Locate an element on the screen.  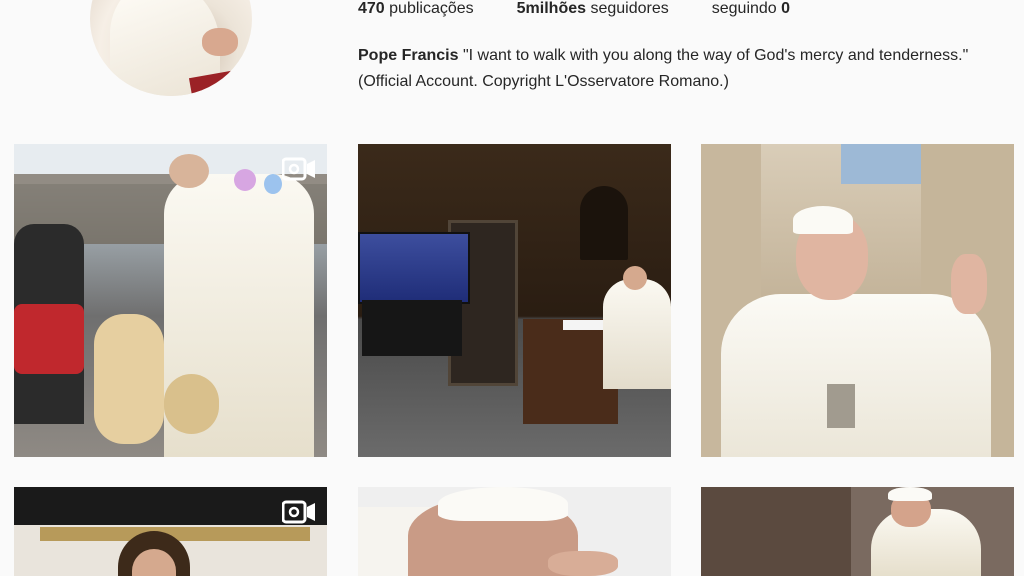
followers-stat: 5milhões seguidores is located at coordinates (593, 9).